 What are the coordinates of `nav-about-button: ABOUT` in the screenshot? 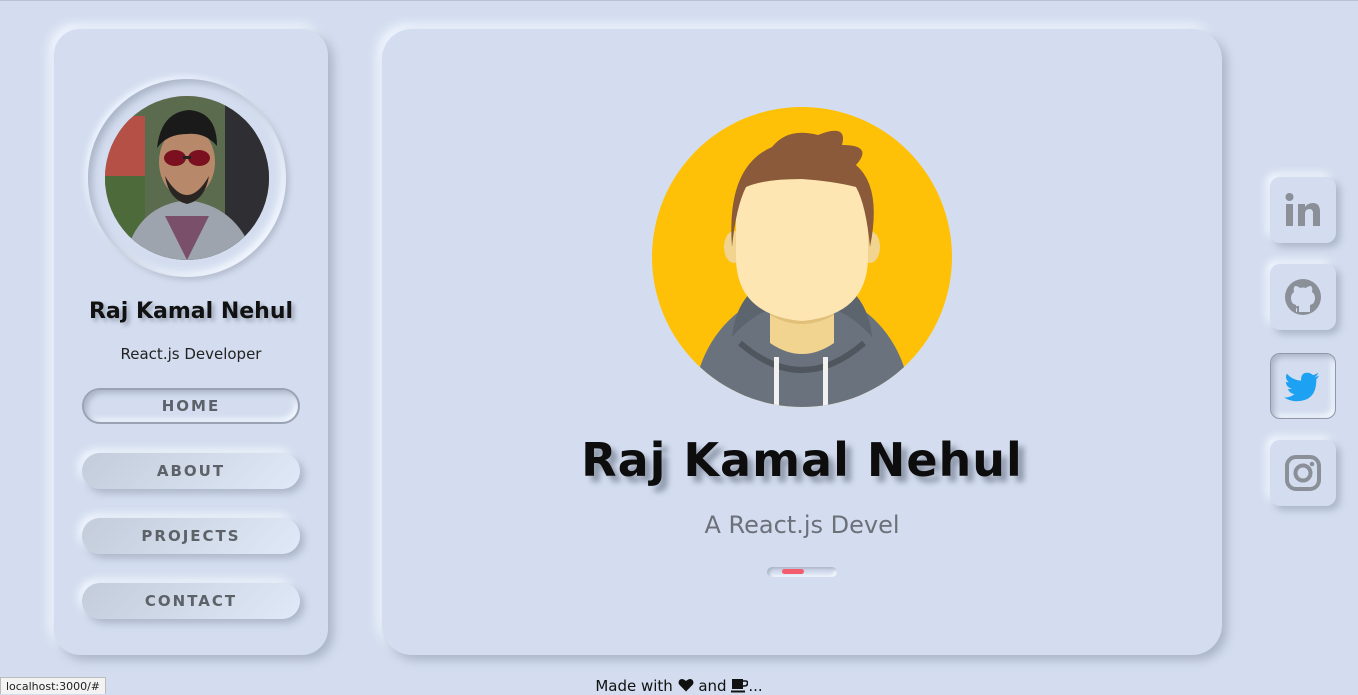 It's located at (191, 471).